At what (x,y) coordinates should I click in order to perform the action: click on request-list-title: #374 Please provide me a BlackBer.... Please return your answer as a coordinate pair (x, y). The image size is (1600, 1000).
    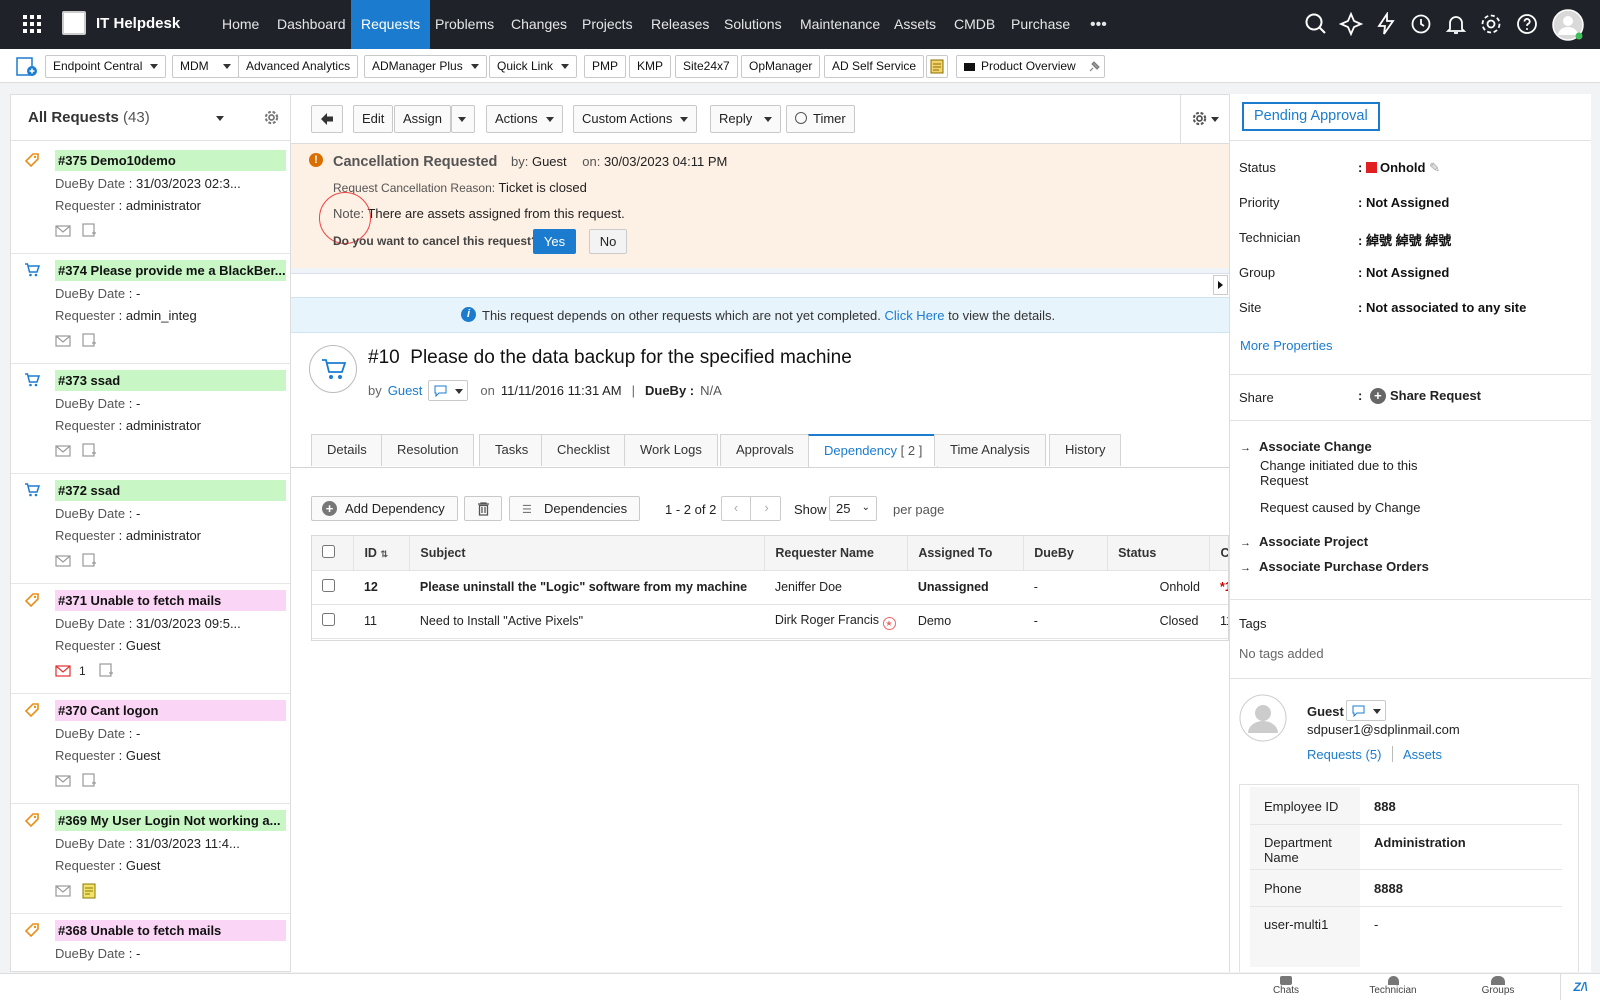
    Looking at the image, I should click on (170, 270).